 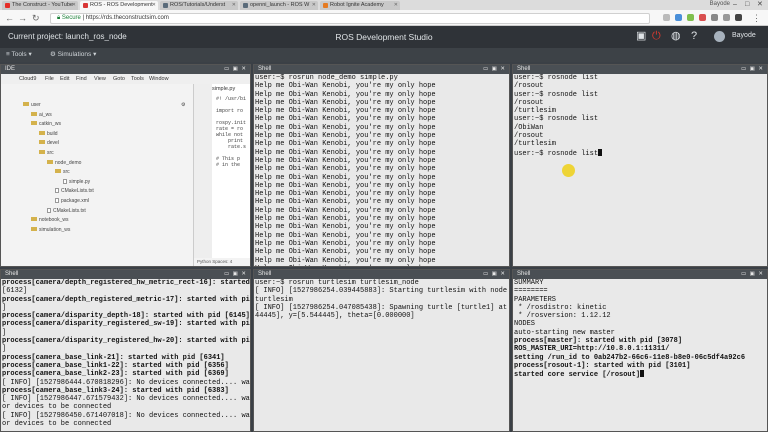 I want to click on gear-icon: ⚙, so click(x=183, y=105).